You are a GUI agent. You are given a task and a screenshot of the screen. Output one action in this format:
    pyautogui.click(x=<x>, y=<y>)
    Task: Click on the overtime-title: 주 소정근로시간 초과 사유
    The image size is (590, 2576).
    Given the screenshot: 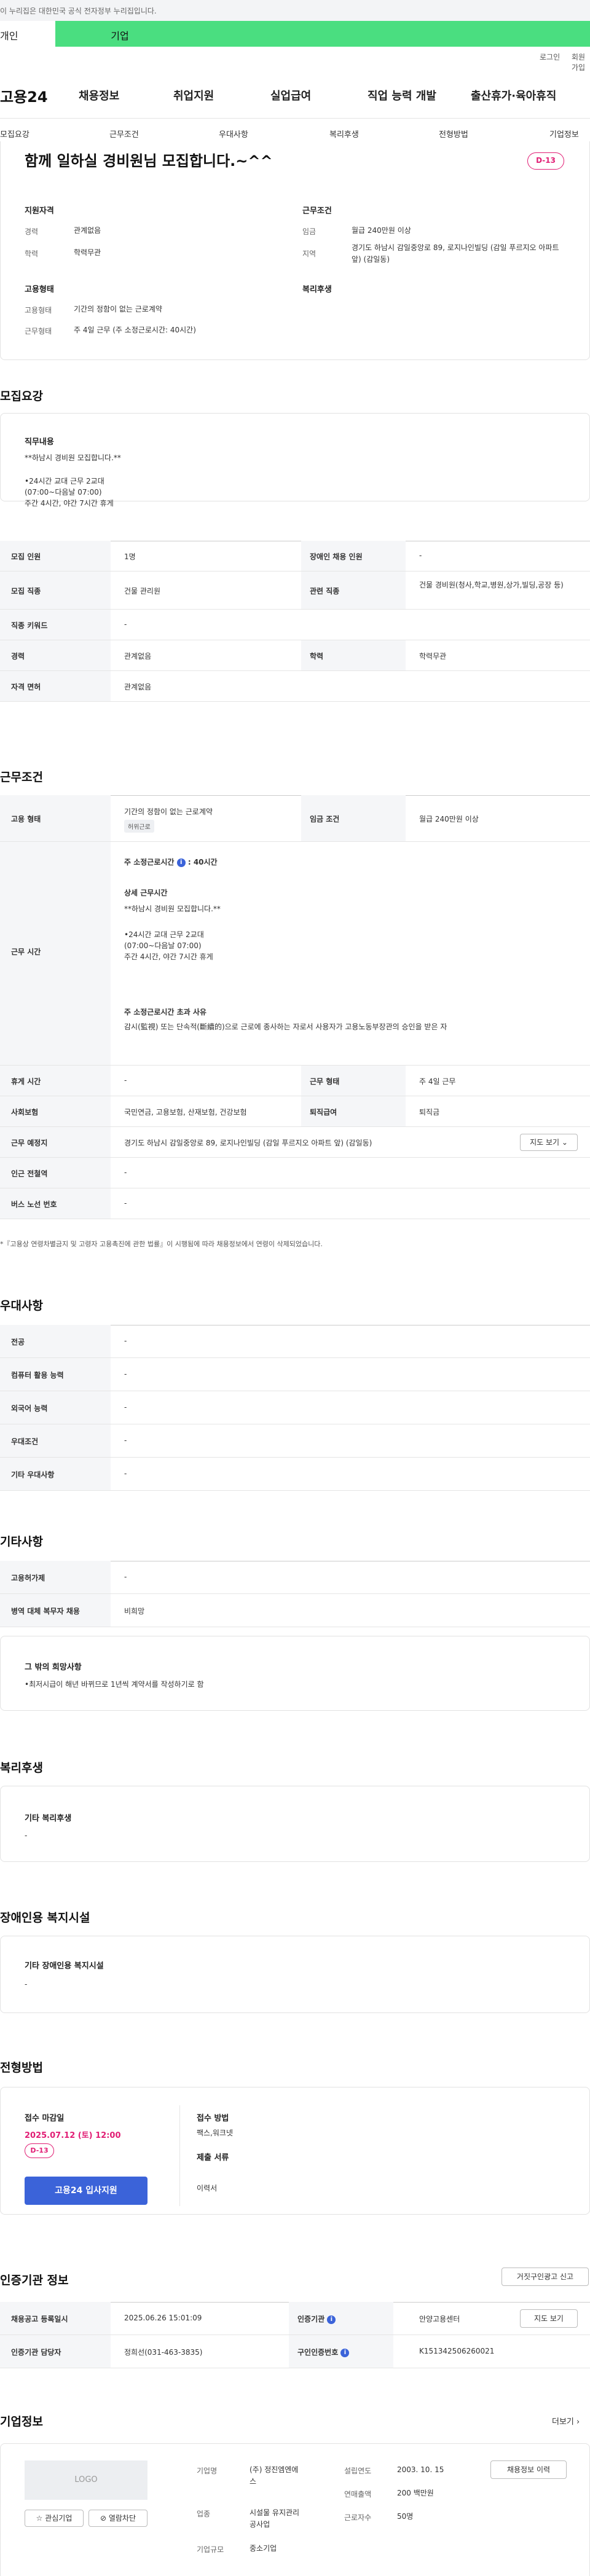 What is the action you would take?
    pyautogui.click(x=165, y=1012)
    